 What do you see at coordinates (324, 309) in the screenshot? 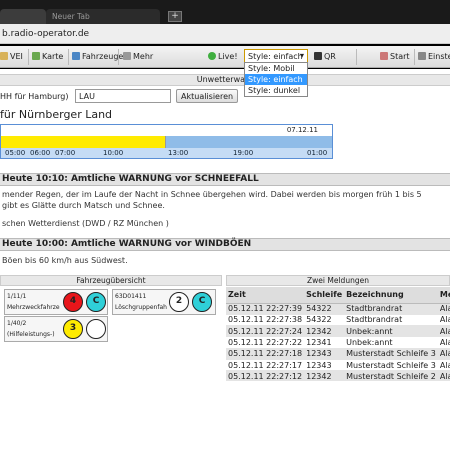
I see `table-cell: 54322` at bounding box center [324, 309].